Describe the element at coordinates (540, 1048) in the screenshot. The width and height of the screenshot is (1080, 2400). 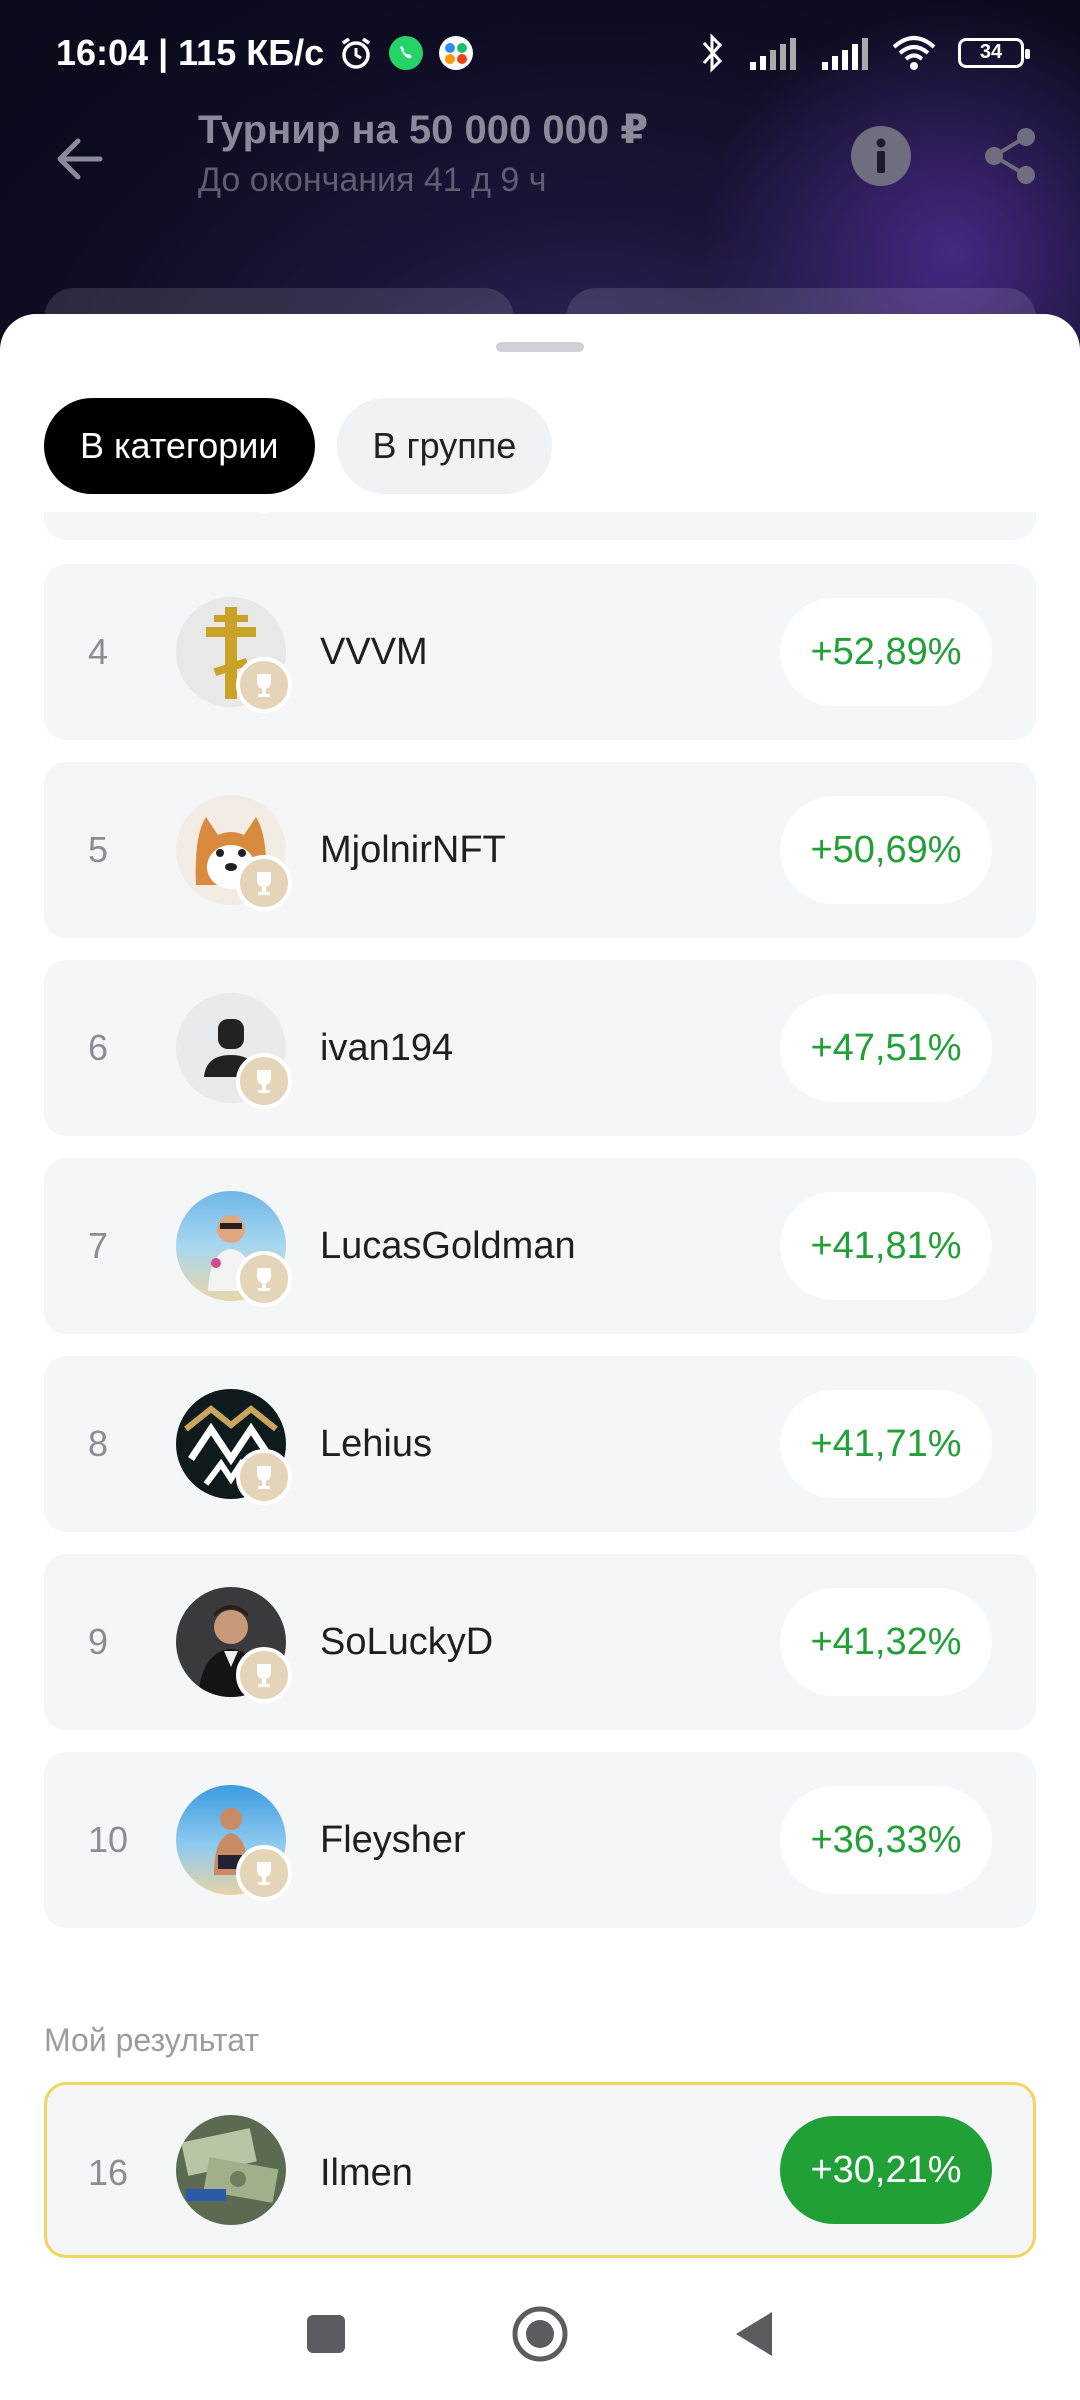
I see `table-row: 6 ivan194 +47,51%` at that location.